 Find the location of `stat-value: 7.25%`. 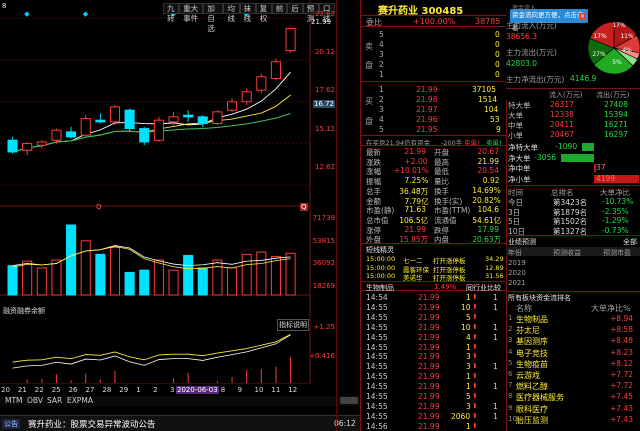

stat-value: 7.25% is located at coordinates (416, 181).